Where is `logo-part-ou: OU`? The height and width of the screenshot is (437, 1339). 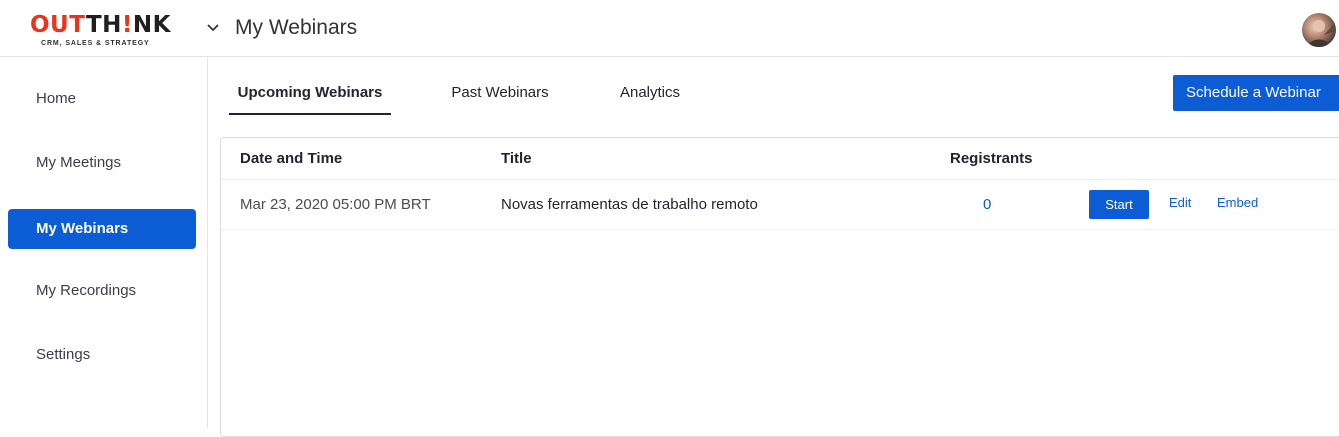
logo-part-ou: OU is located at coordinates (50, 25).